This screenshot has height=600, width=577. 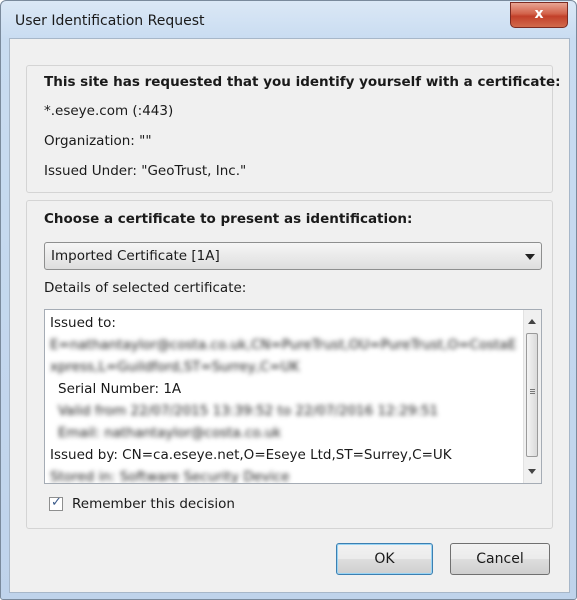 What do you see at coordinates (110, 21) in the screenshot?
I see `window-title: User Identification Request` at bounding box center [110, 21].